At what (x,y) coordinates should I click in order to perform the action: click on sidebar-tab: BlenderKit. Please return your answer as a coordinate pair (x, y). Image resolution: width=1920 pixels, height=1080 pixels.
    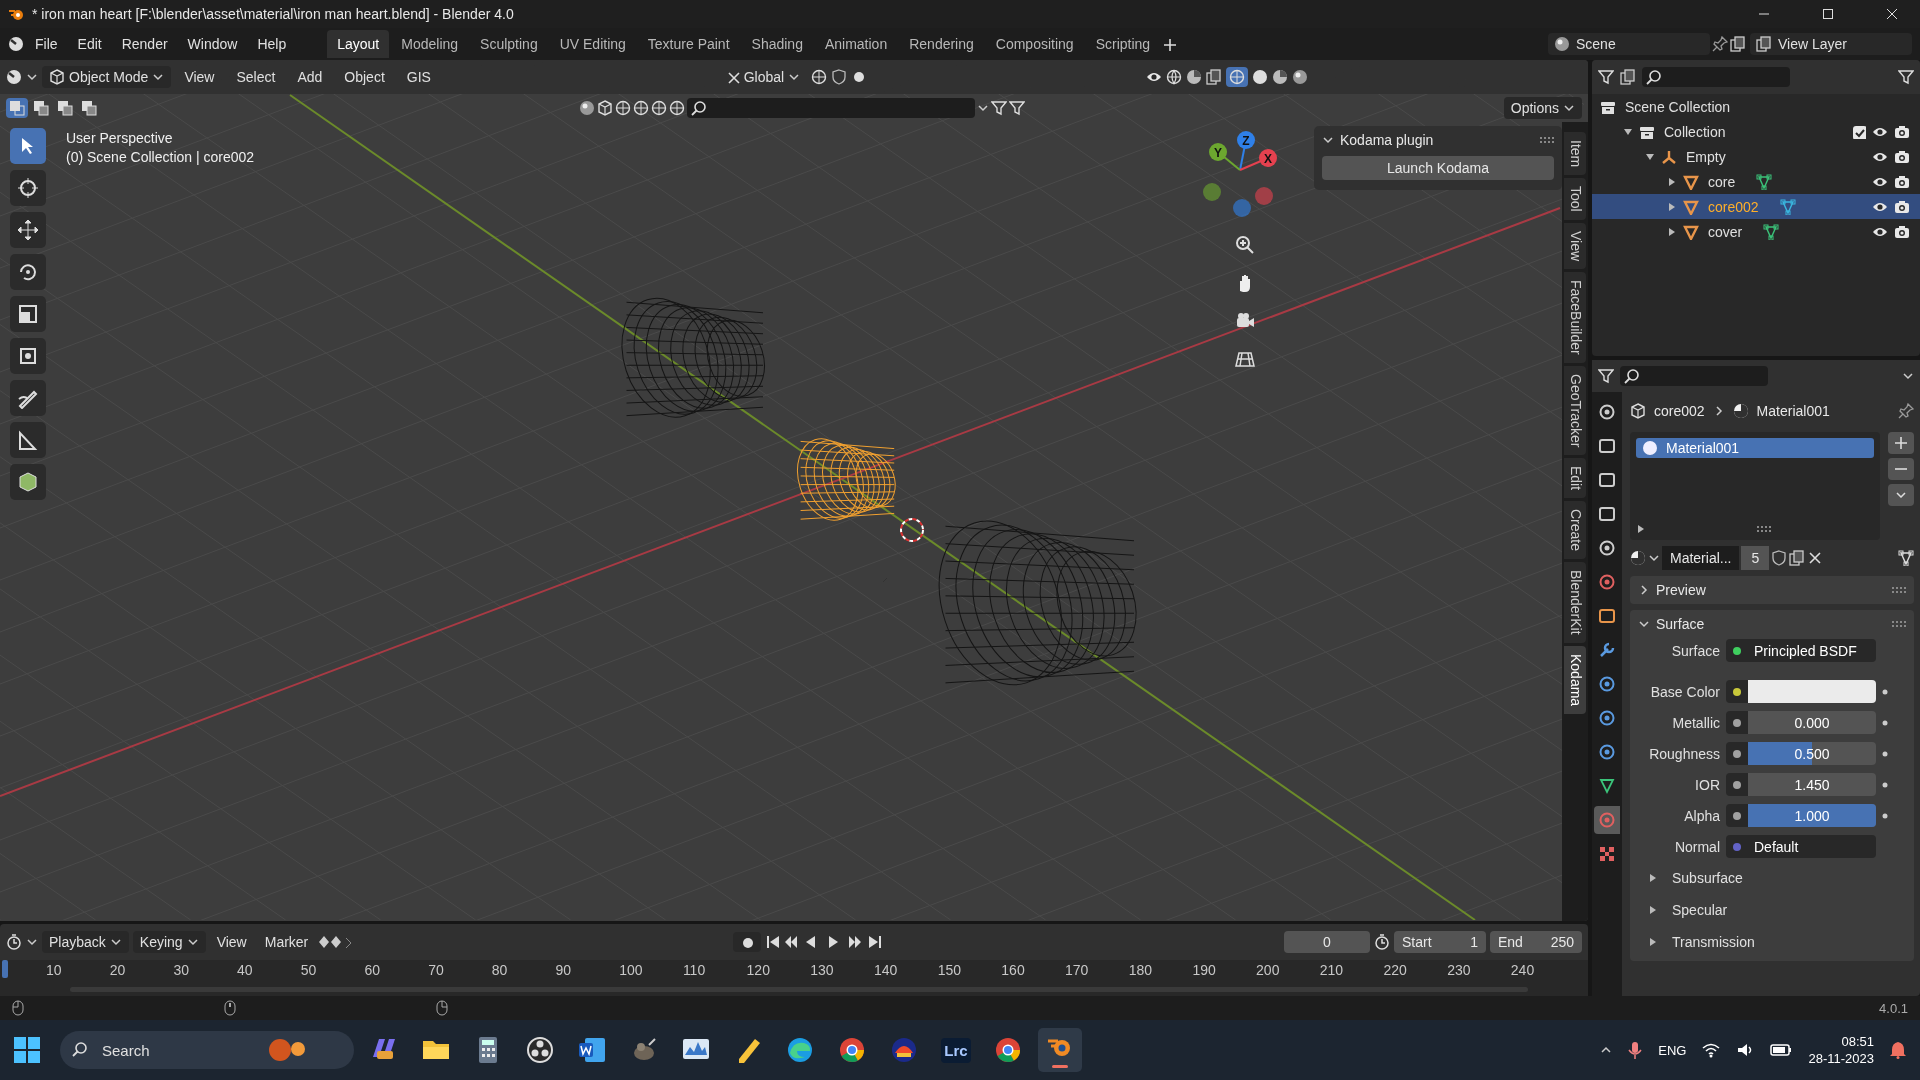
    Looking at the image, I should click on (1575, 602).